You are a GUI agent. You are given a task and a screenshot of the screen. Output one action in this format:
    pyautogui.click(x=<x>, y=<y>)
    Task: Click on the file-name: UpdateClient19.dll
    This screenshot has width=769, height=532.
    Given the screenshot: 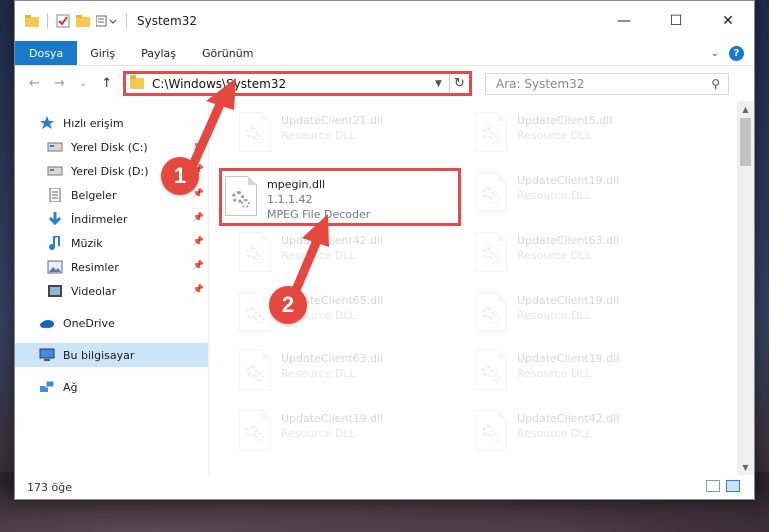 What is the action you would take?
    pyautogui.click(x=568, y=358)
    